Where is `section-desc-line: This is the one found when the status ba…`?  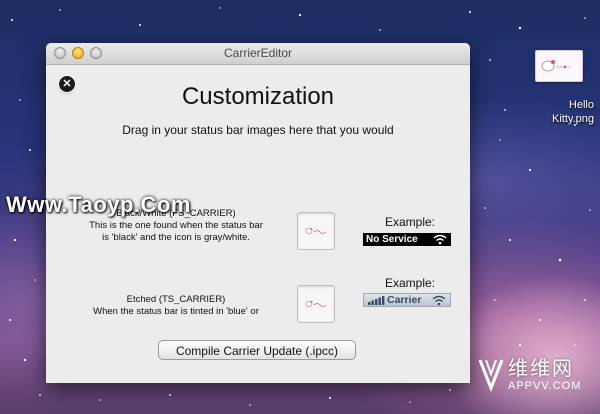 section-desc-line: This is the one found when the status ba… is located at coordinates (176, 225).